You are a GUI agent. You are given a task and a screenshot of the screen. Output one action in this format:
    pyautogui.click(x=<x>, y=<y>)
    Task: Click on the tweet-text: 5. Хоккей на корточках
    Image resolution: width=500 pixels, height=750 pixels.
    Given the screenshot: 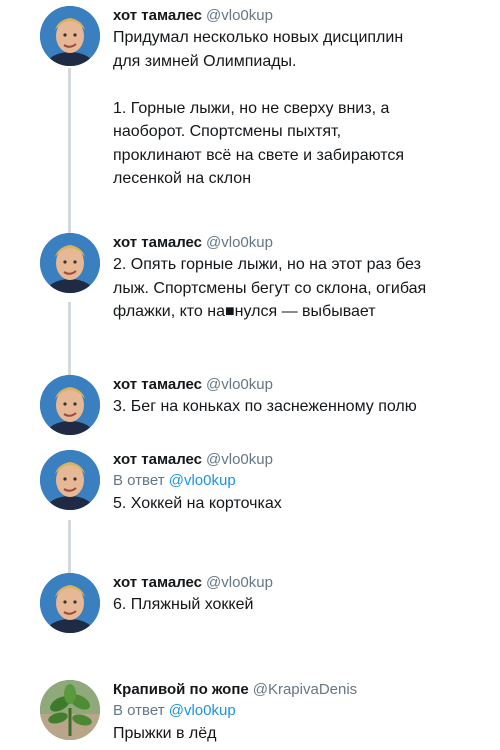 What is the action you would take?
    pyautogui.click(x=197, y=503)
    